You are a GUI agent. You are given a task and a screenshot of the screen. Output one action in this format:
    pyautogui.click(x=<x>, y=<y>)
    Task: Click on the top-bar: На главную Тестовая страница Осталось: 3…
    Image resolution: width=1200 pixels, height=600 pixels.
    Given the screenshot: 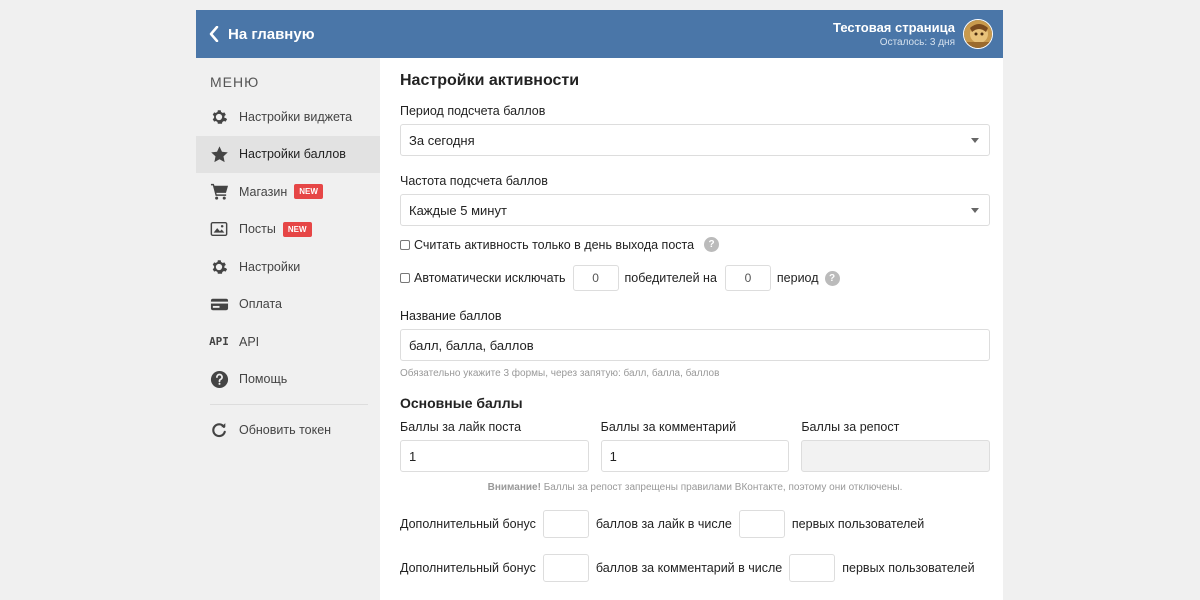 What is the action you would take?
    pyautogui.click(x=599, y=34)
    